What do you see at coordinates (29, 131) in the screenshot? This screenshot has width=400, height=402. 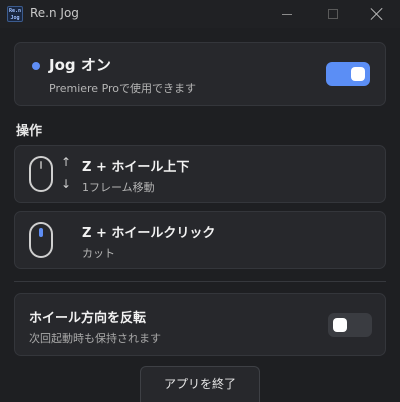 I see `operations-heading: 操作` at bounding box center [29, 131].